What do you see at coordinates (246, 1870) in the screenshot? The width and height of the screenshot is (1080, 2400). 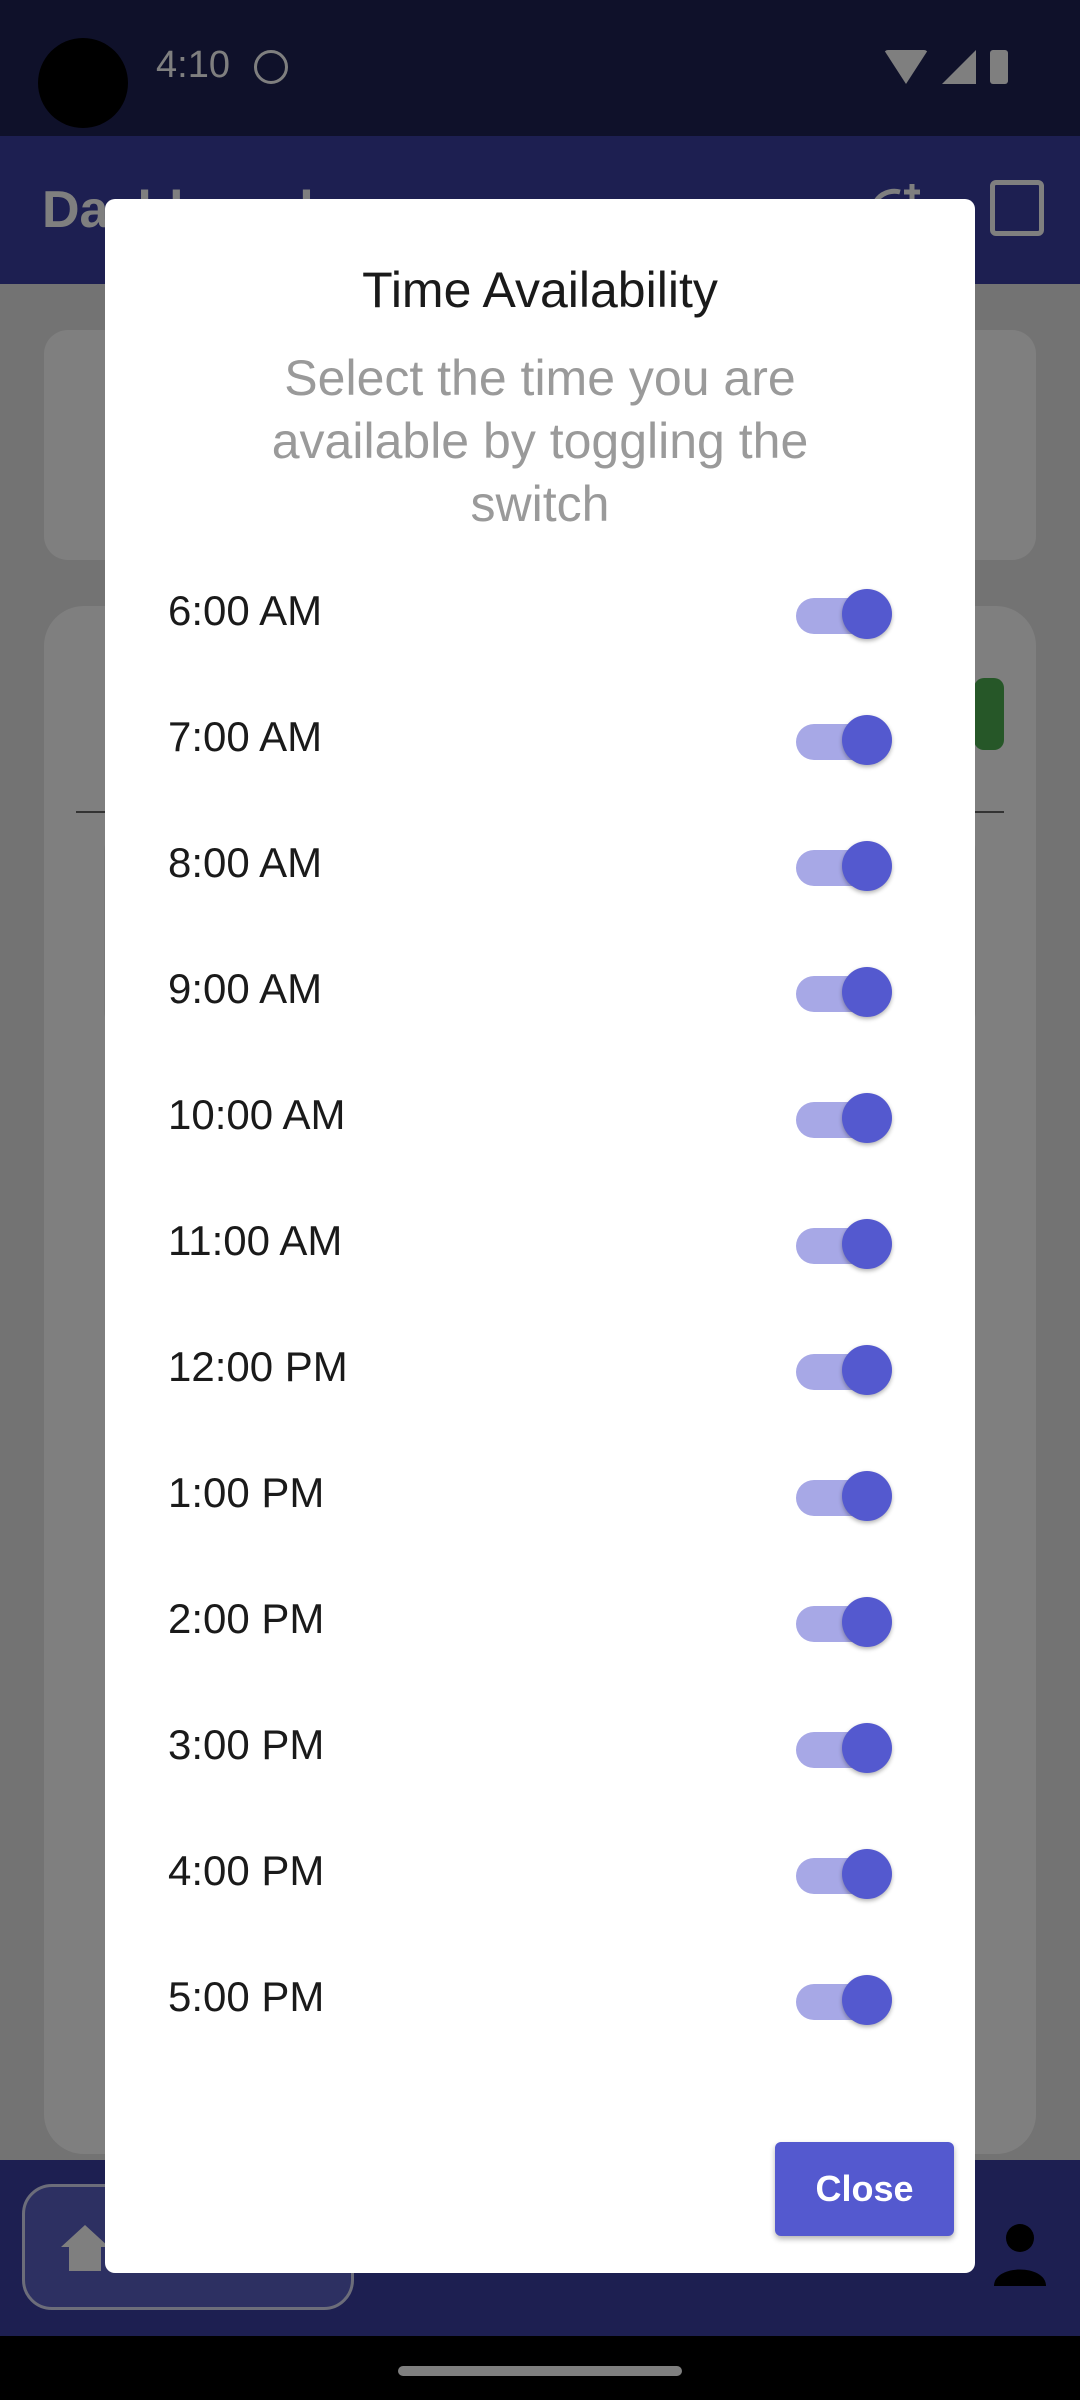 I see `time-slot-label: 4:00 PM` at bounding box center [246, 1870].